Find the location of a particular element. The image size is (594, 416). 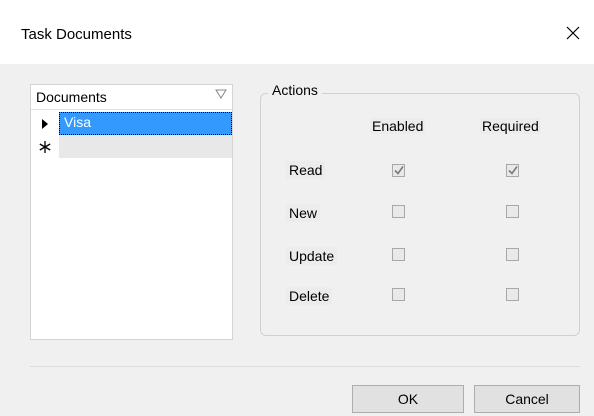

action-label-update: Update is located at coordinates (312, 256).